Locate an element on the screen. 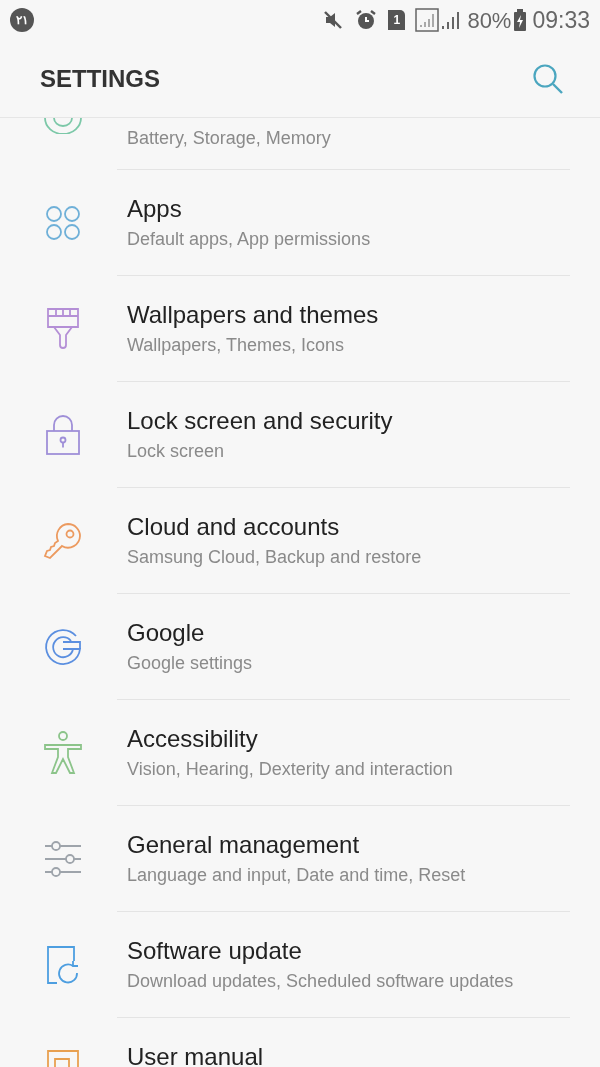 The width and height of the screenshot is (600, 1067). item-title: Accessibility is located at coordinates (290, 739).